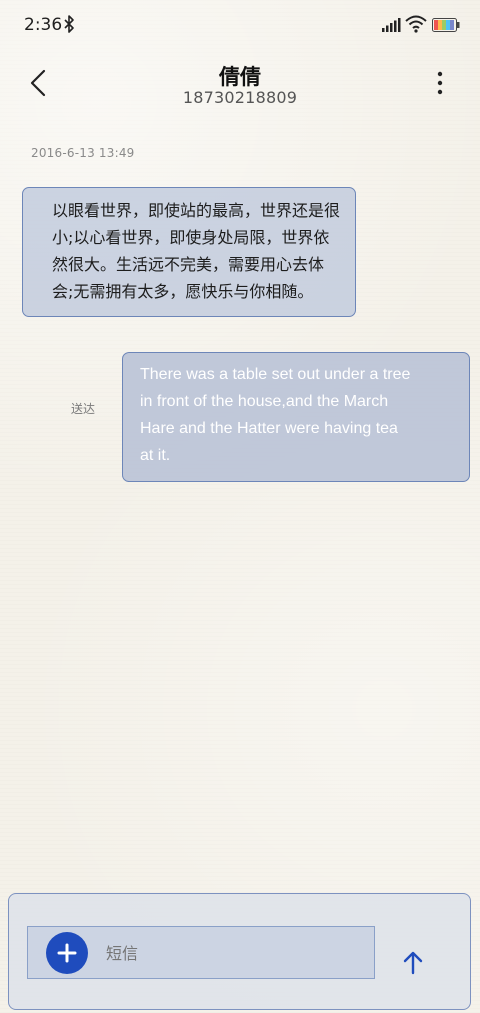 Image resolution: width=480 pixels, height=1013 pixels. I want to click on message-timestamp: 2016-6-13 13:49, so click(83, 153).